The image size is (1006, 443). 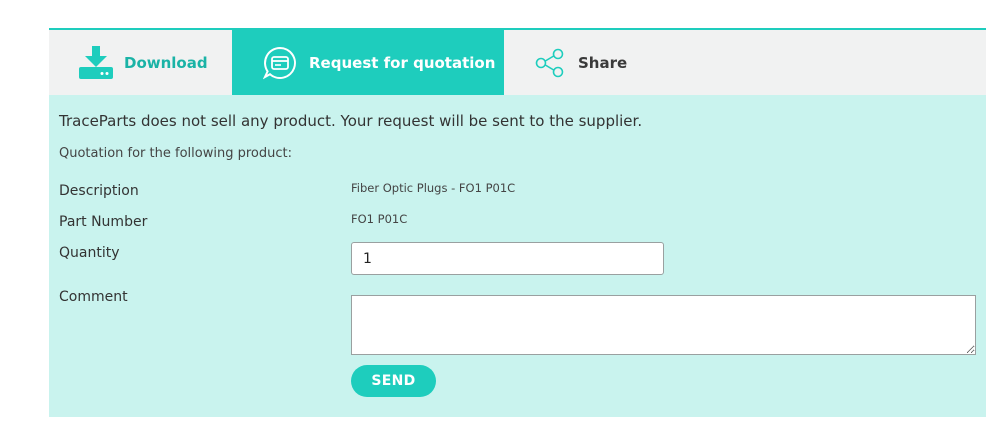 I want to click on comment-label: Comment, so click(x=93, y=297).